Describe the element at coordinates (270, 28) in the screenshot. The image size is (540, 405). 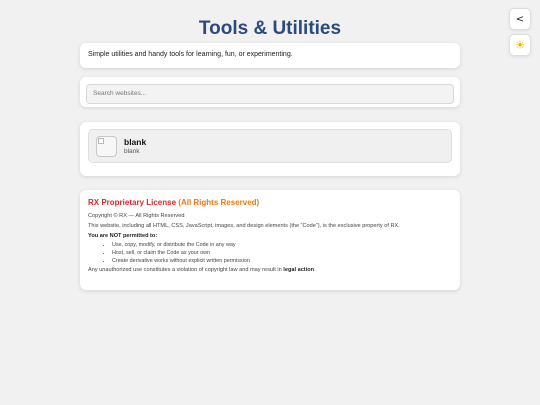
I see `page-title: Tools & Utilities` at that location.